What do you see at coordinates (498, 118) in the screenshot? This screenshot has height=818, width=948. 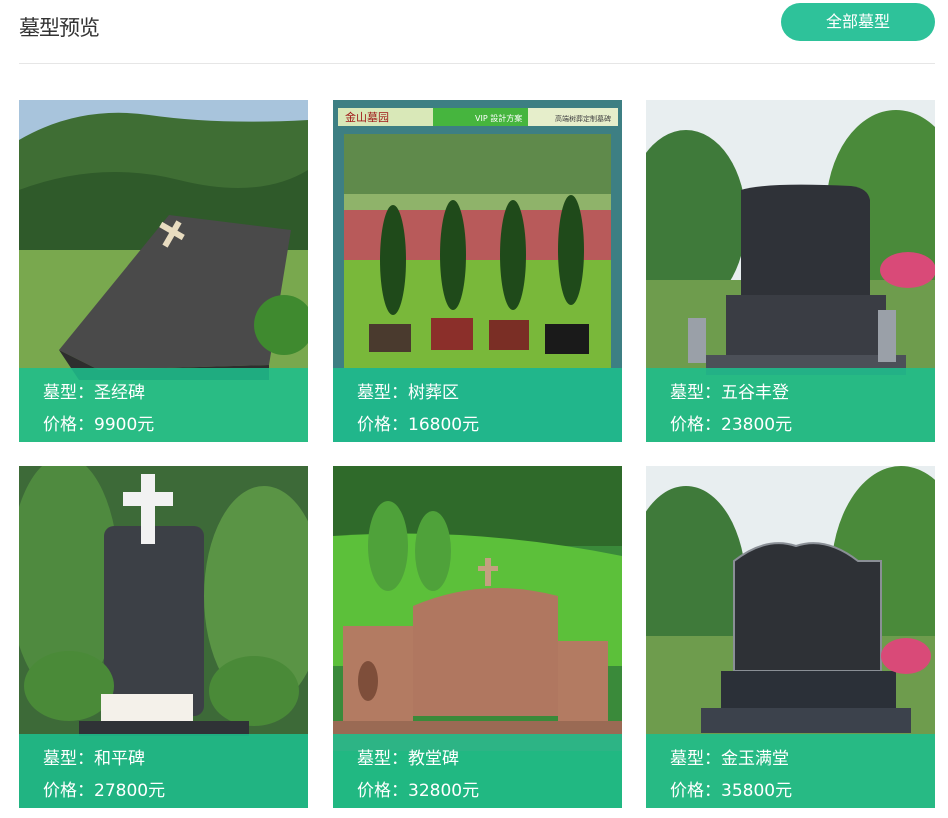 I see `banner-mid-text: VIP 設計方案` at bounding box center [498, 118].